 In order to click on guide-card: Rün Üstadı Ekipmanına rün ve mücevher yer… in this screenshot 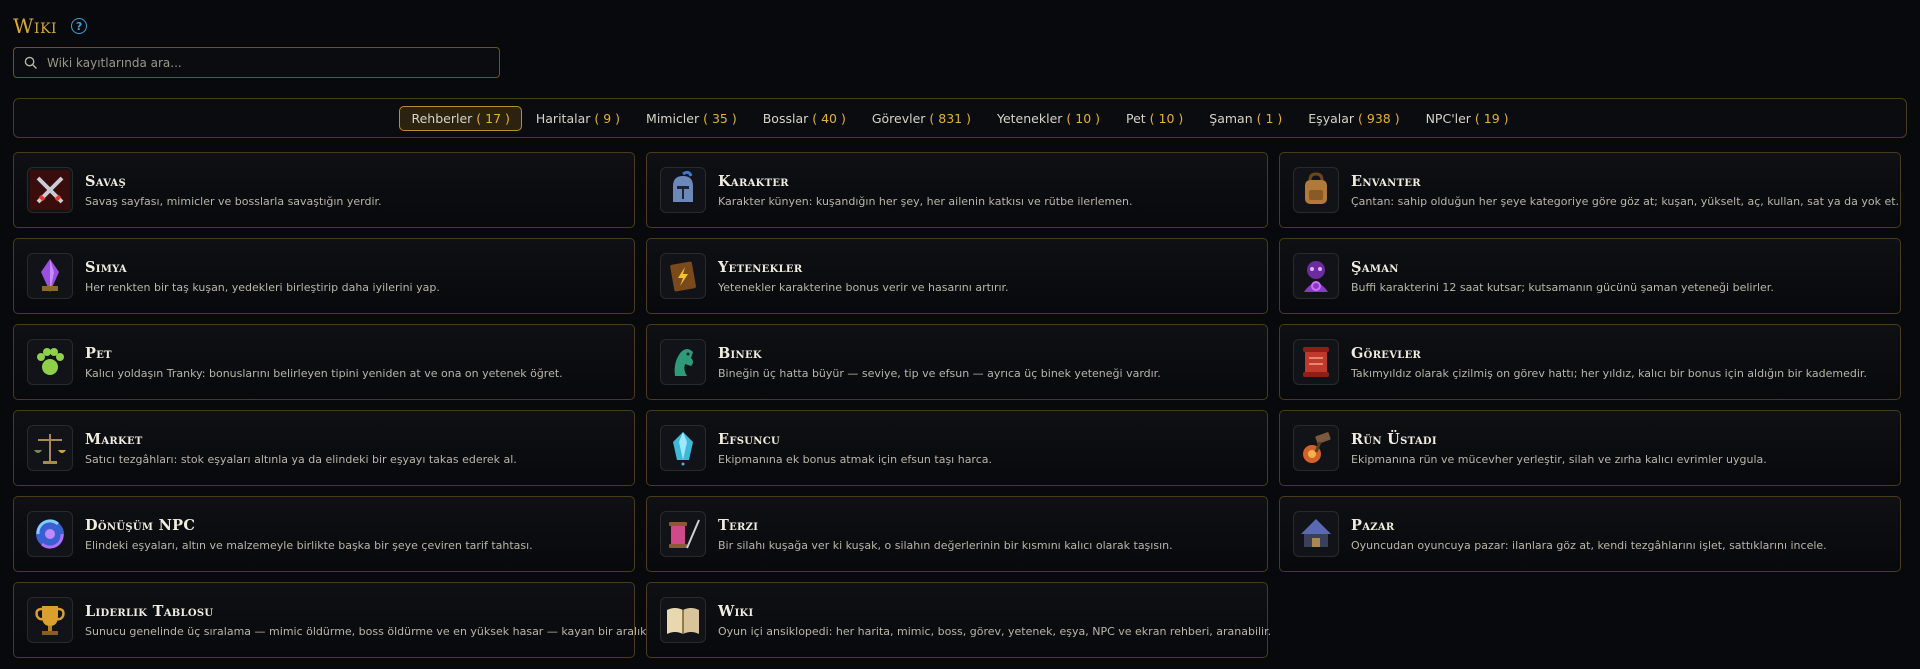, I will do `click(1590, 448)`.